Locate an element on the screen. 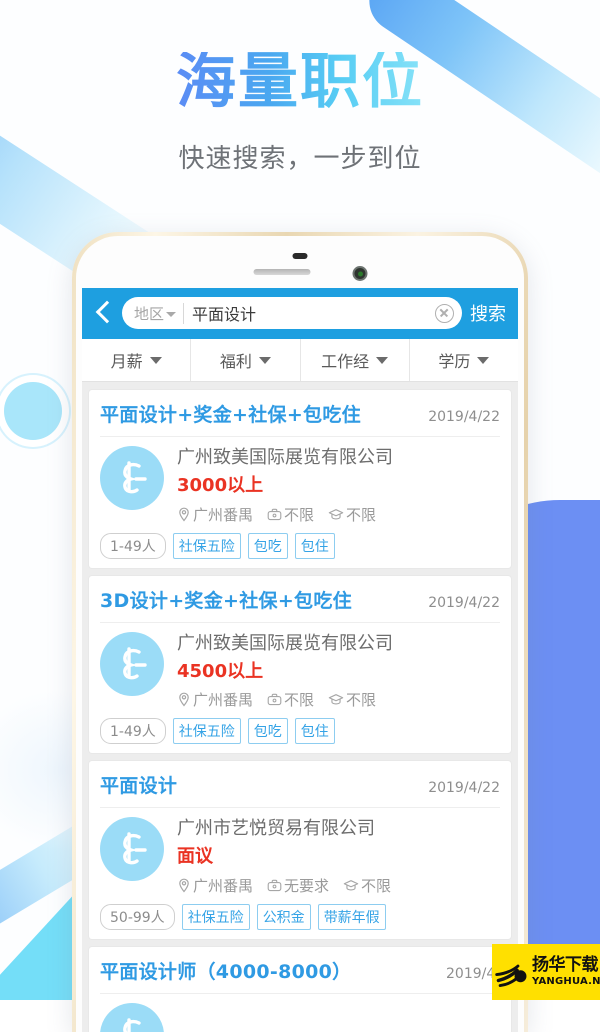  clear-circle-icon is located at coordinates (444, 313).